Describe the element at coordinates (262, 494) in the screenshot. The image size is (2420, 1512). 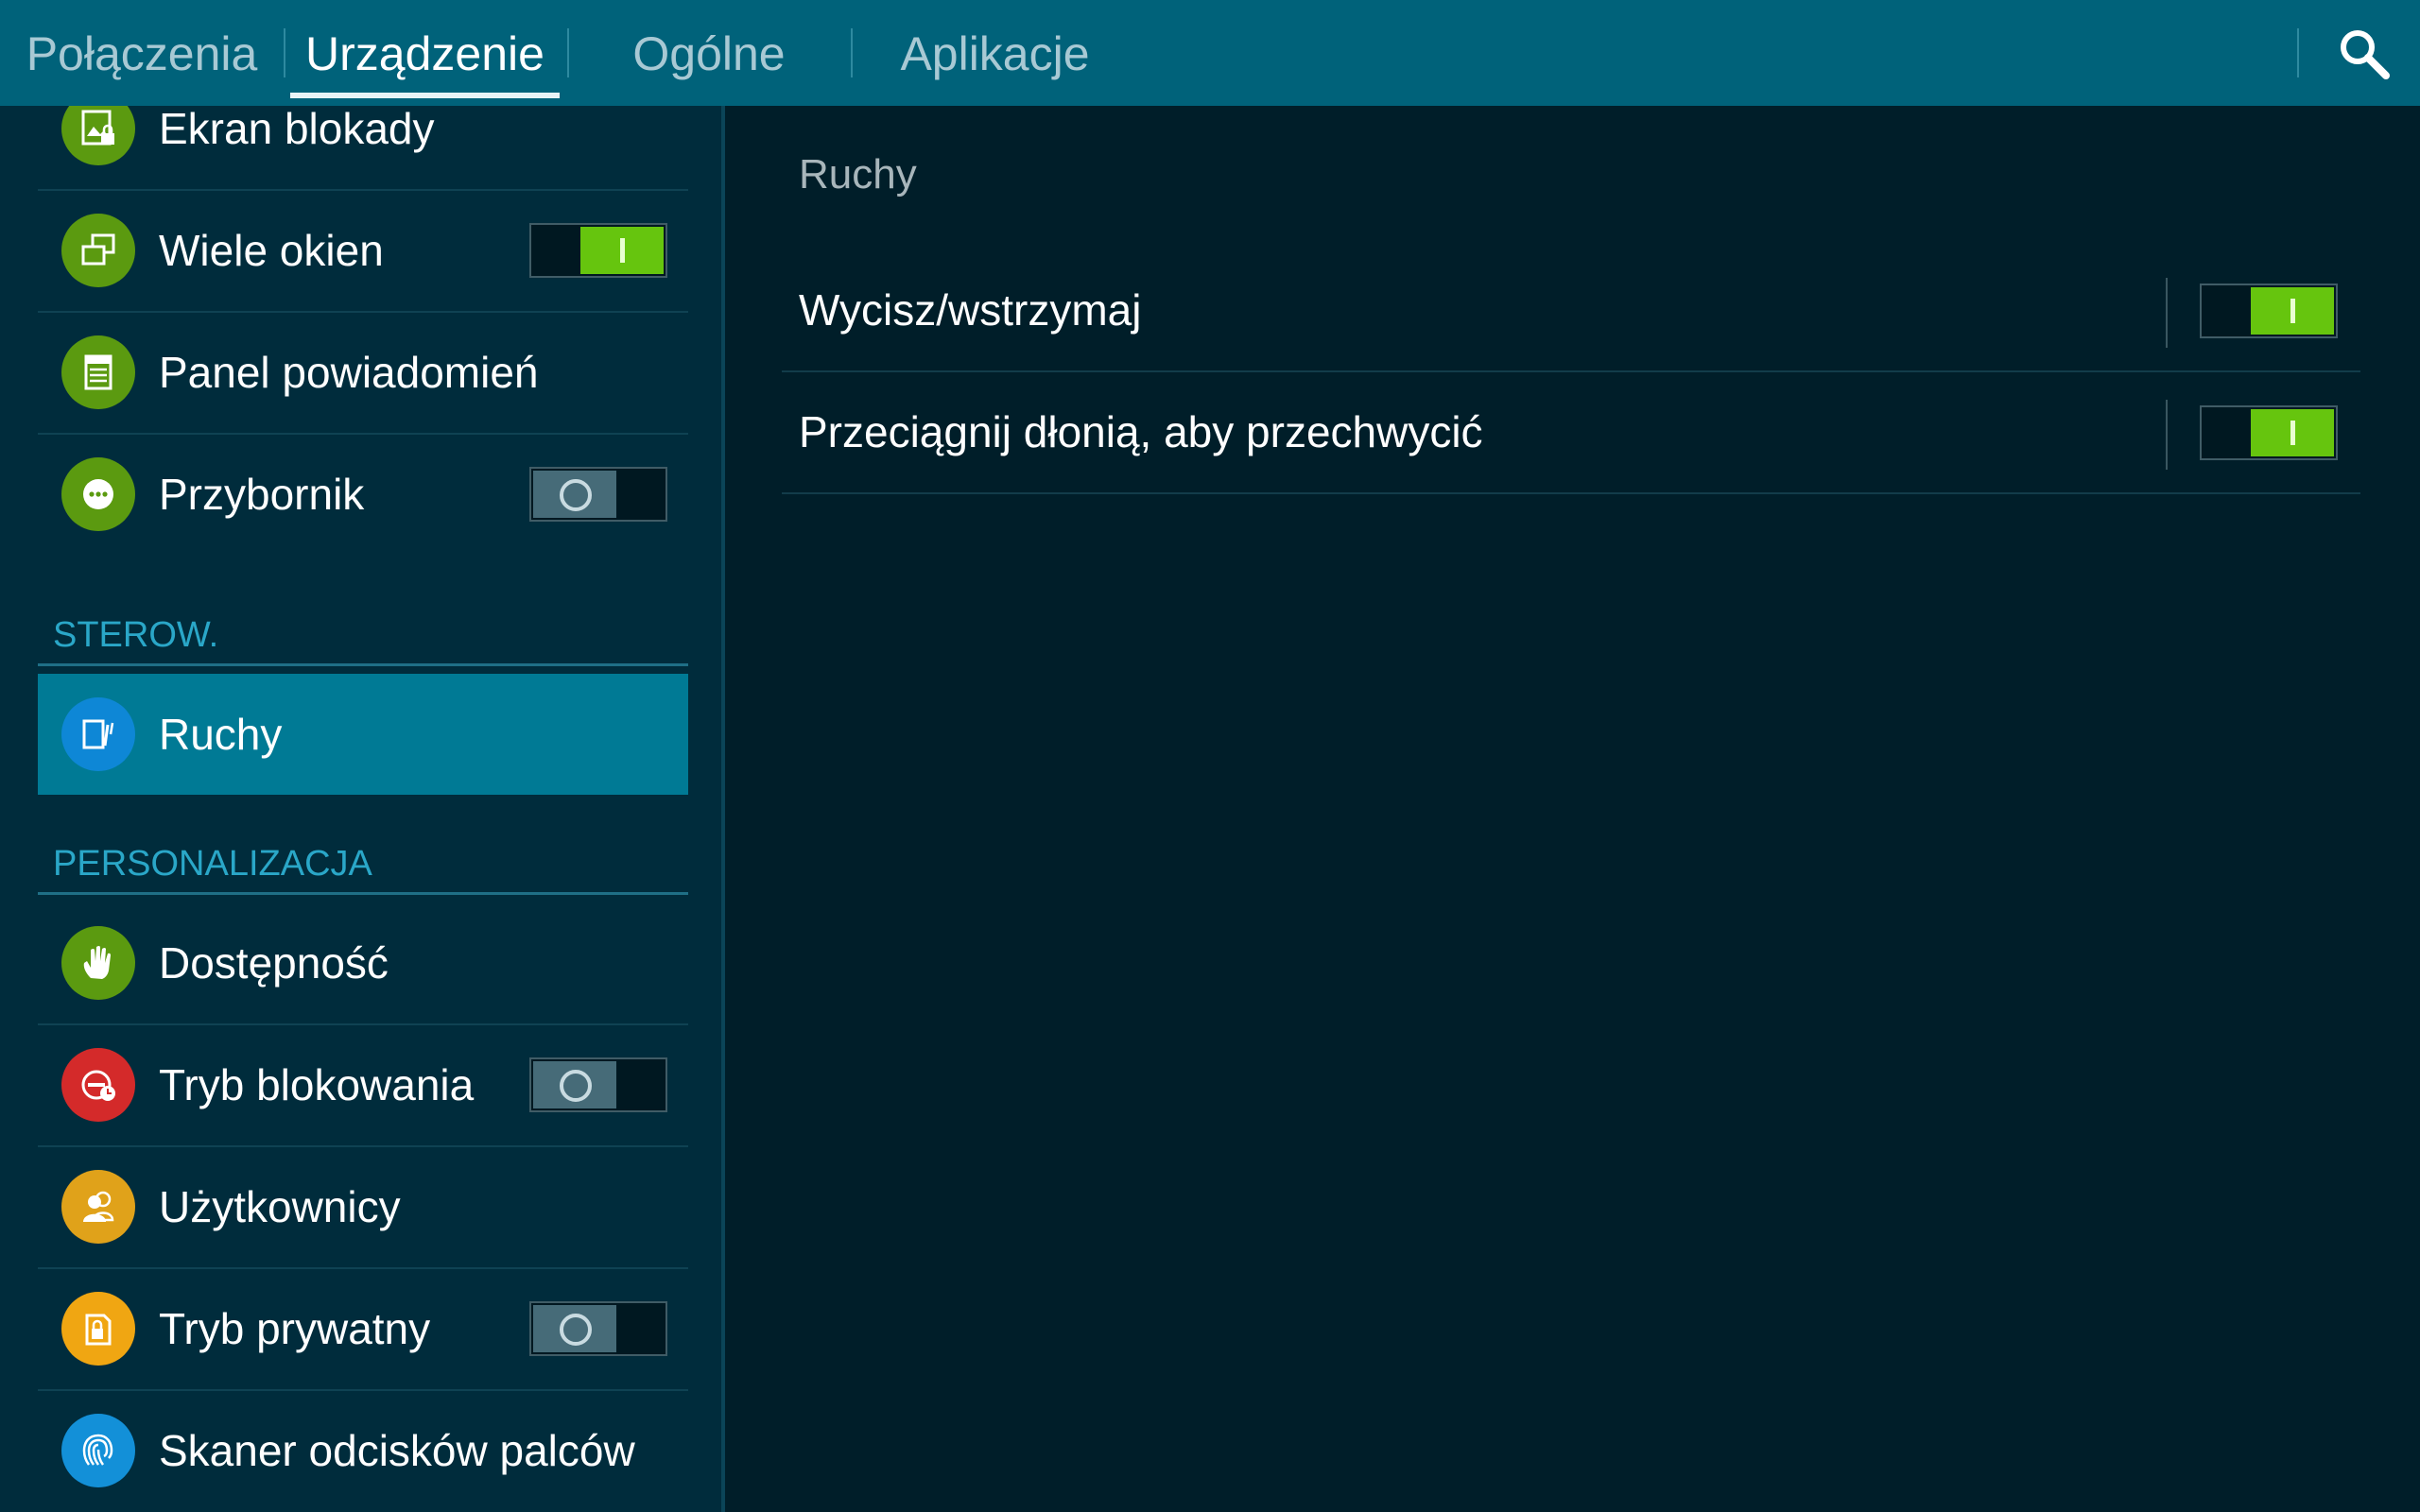
I see `menu-item-label: Przybornik` at that location.